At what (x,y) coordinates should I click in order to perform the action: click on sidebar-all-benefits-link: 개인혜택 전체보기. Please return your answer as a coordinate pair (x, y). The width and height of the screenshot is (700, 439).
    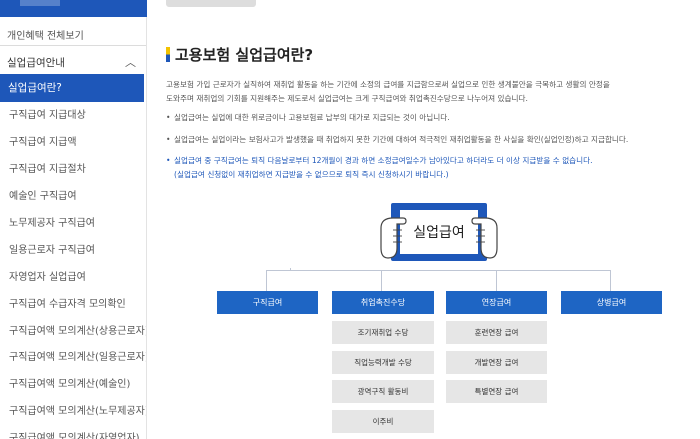
    Looking at the image, I should click on (73, 34).